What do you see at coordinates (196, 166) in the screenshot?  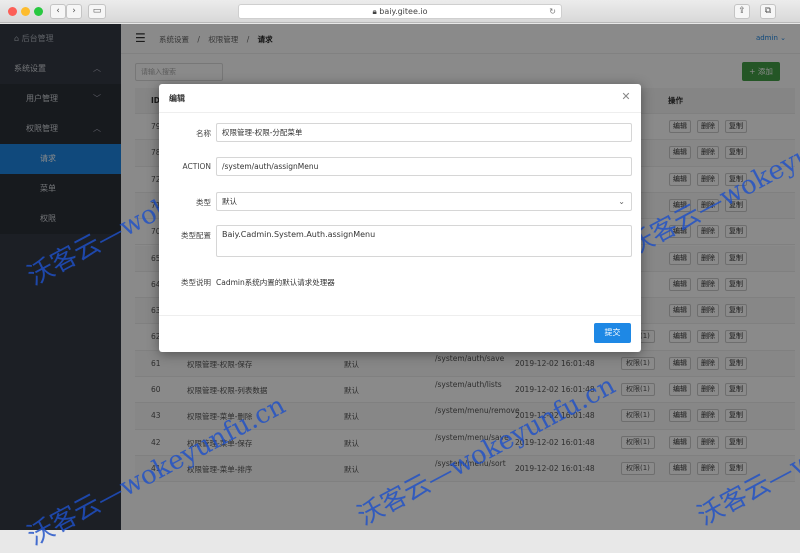 I see `action-label: ACTION` at bounding box center [196, 166].